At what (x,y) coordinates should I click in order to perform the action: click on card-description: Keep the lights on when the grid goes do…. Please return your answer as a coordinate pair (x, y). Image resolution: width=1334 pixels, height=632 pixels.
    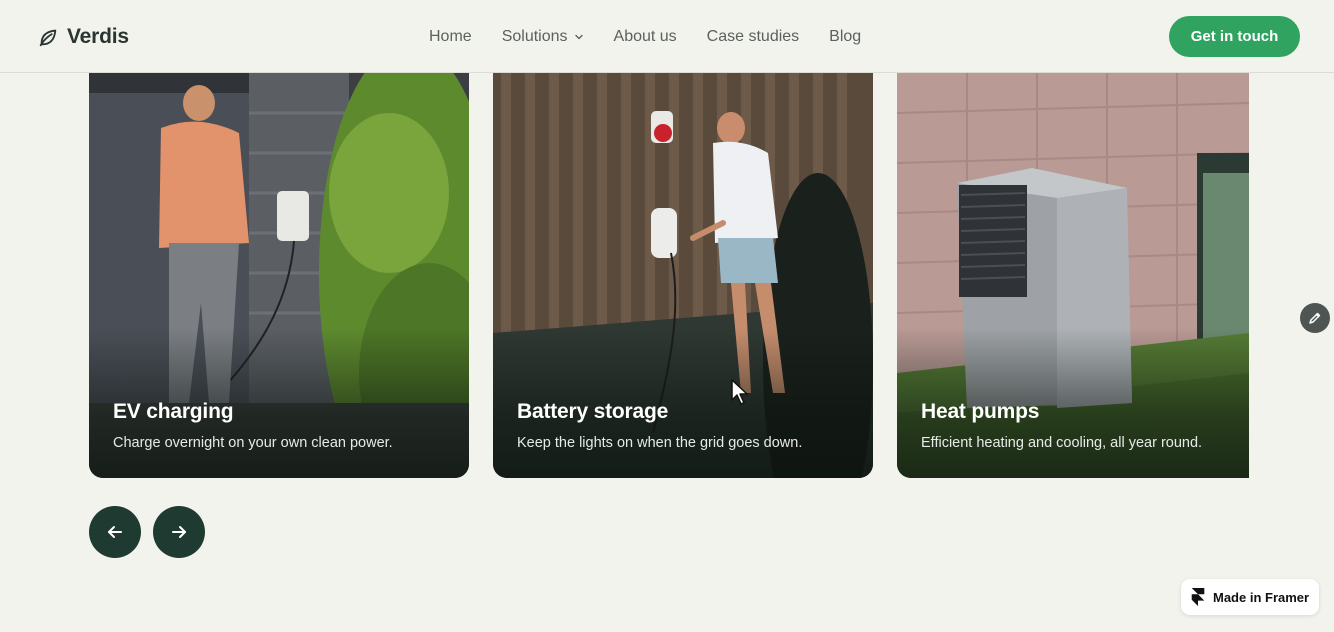
    Looking at the image, I should click on (660, 443).